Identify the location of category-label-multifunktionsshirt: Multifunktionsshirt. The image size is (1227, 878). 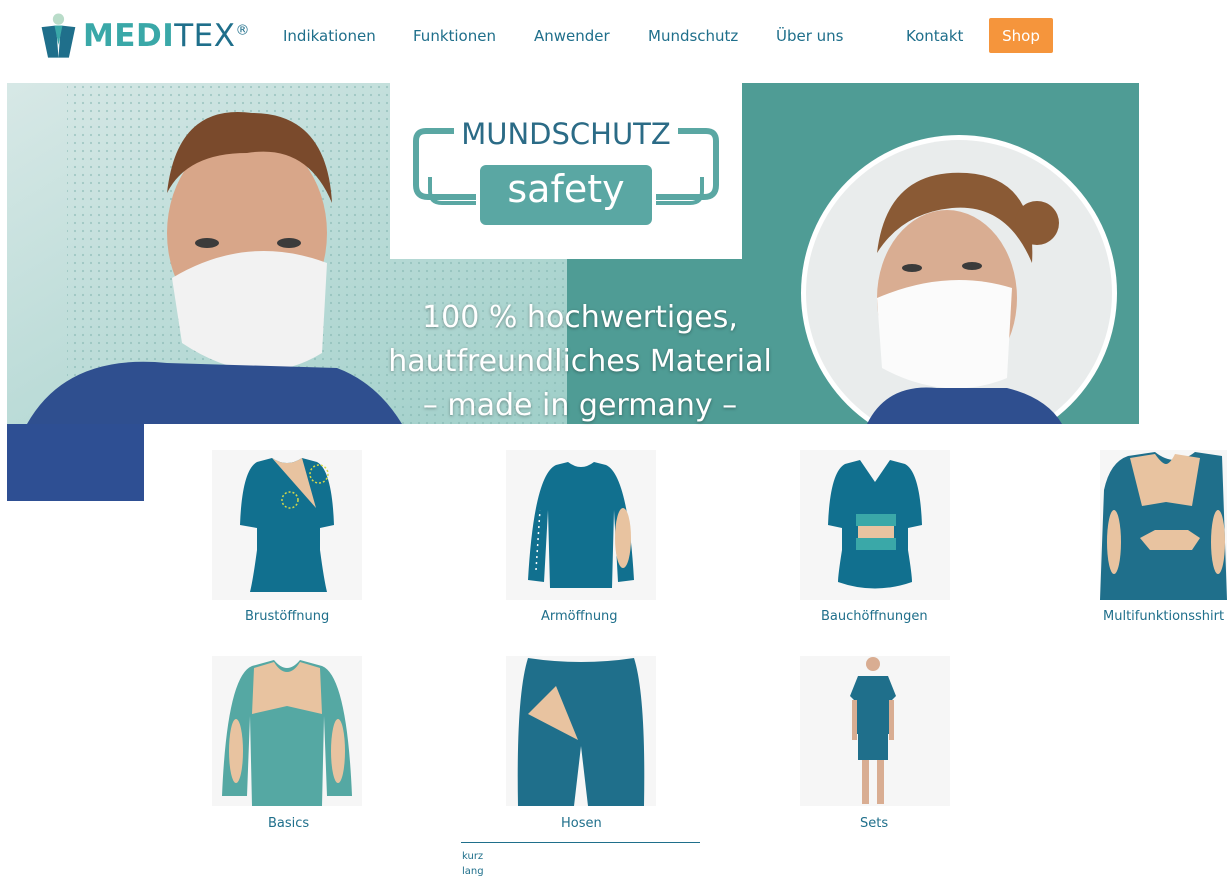
(1163, 616).